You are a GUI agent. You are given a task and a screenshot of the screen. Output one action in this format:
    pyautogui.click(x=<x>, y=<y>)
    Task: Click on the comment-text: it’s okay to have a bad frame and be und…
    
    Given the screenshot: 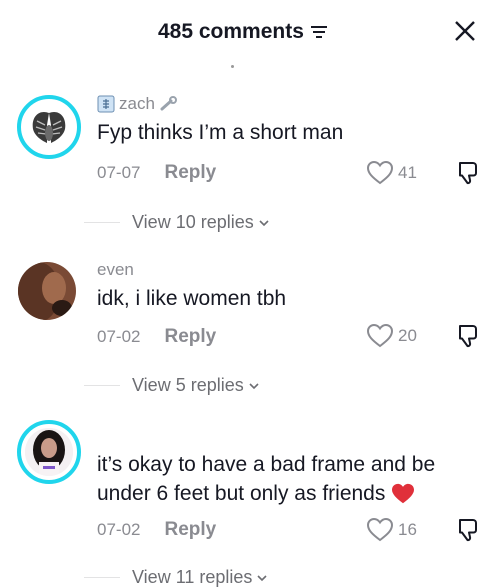 What is the action you would take?
    pyautogui.click(x=293, y=479)
    